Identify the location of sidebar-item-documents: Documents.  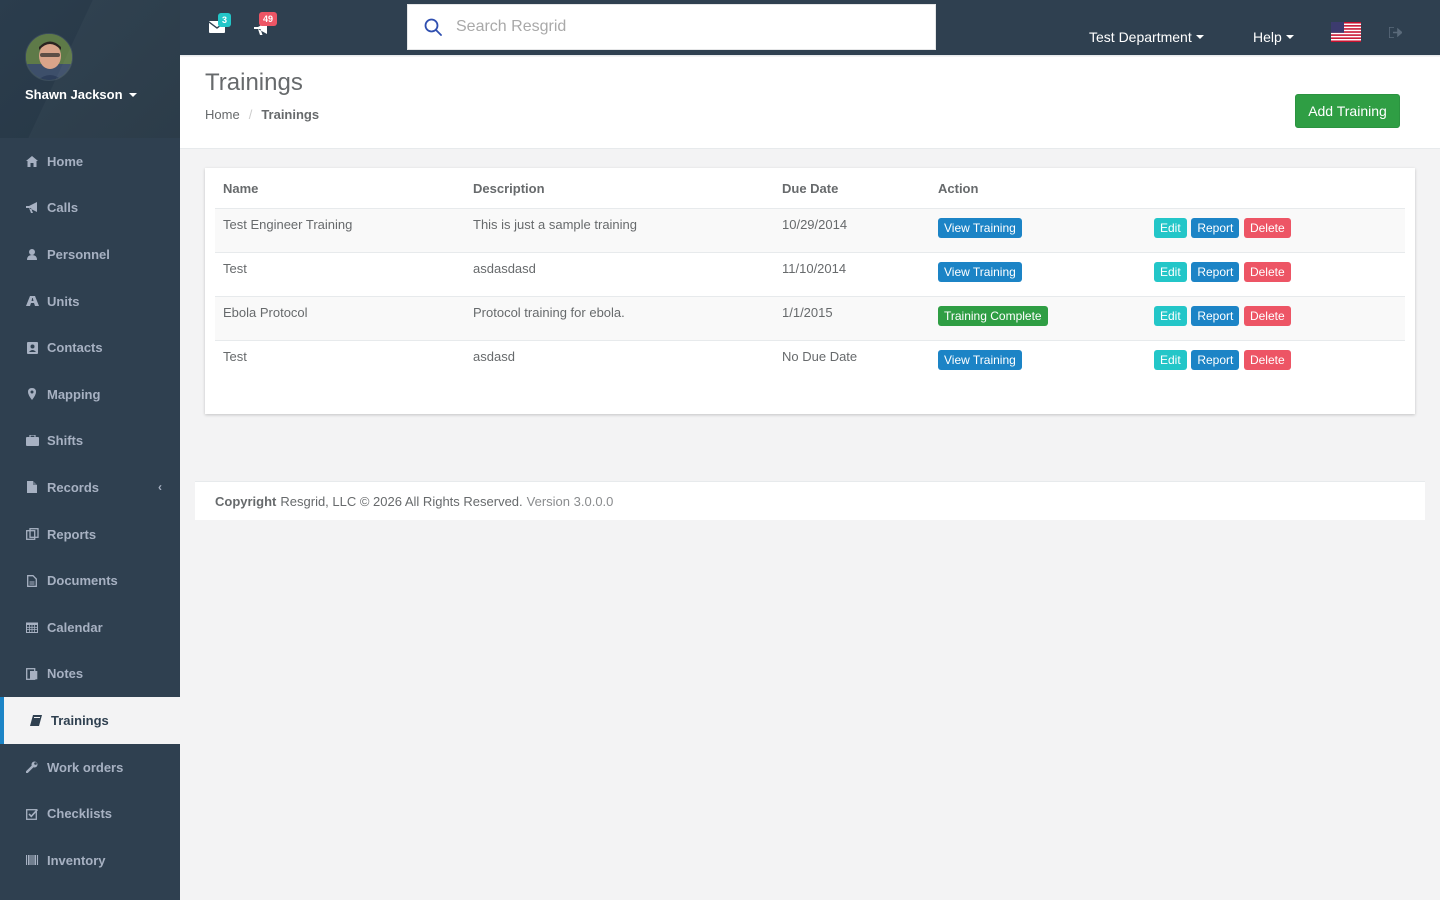
(90, 580).